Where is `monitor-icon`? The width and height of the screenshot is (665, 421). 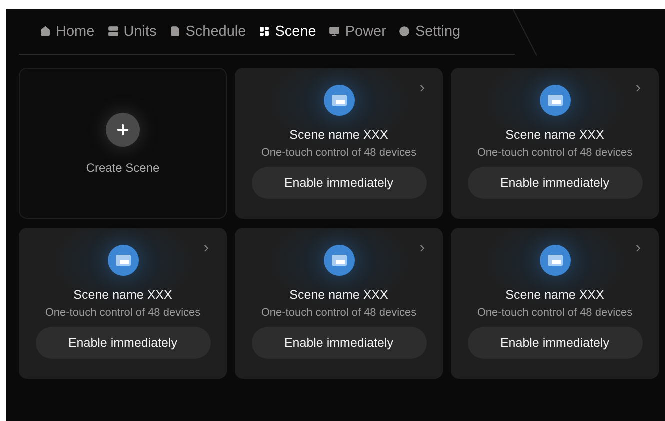
monitor-icon is located at coordinates (334, 31).